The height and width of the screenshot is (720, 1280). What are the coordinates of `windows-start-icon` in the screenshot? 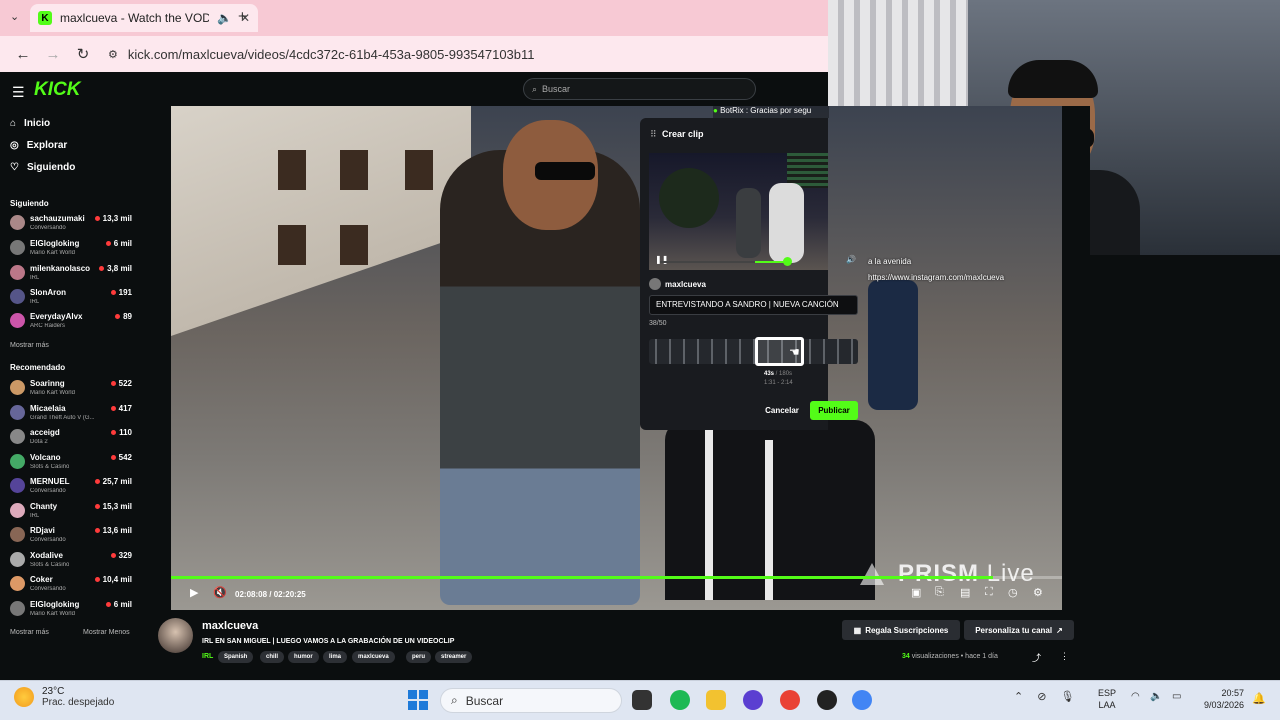 It's located at (418, 700).